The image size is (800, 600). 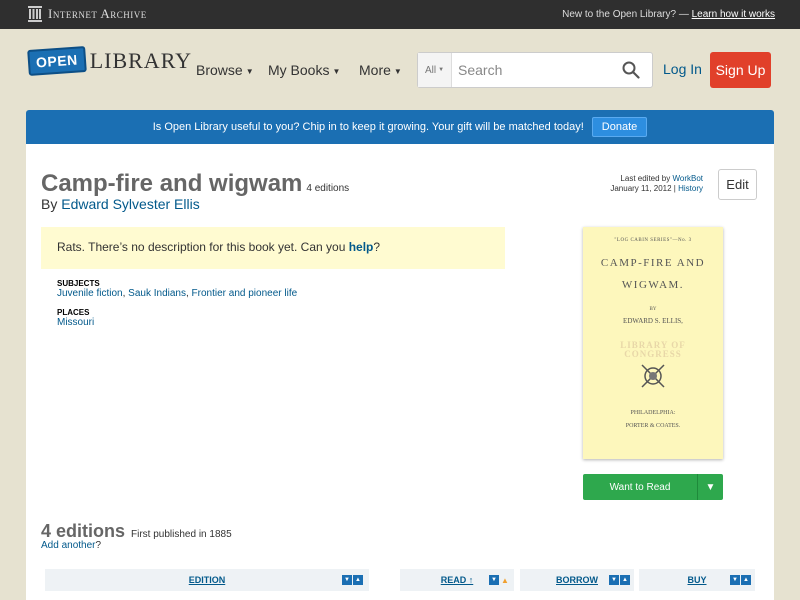 What do you see at coordinates (181, 534) in the screenshot?
I see `first-published: First published in 1885` at bounding box center [181, 534].